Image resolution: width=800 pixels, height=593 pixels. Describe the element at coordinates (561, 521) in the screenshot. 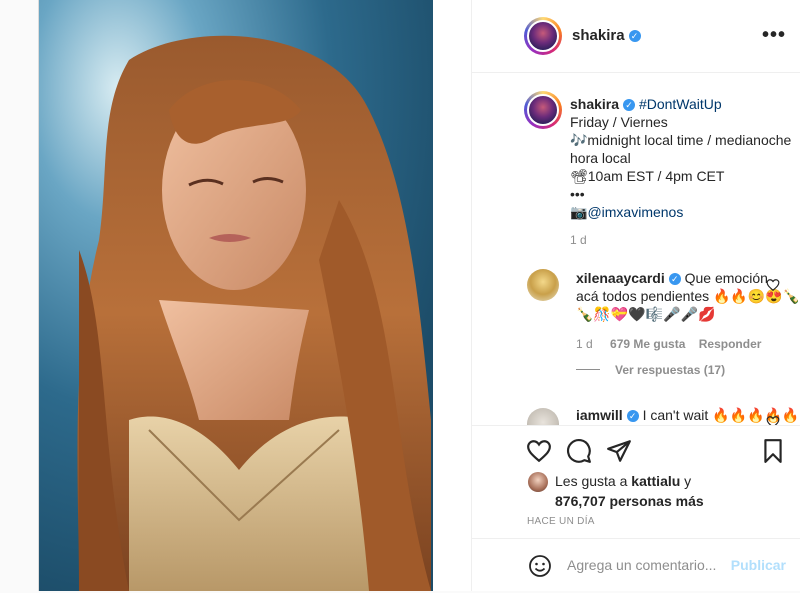

I see `post-time: HACE UN DÍA` at that location.